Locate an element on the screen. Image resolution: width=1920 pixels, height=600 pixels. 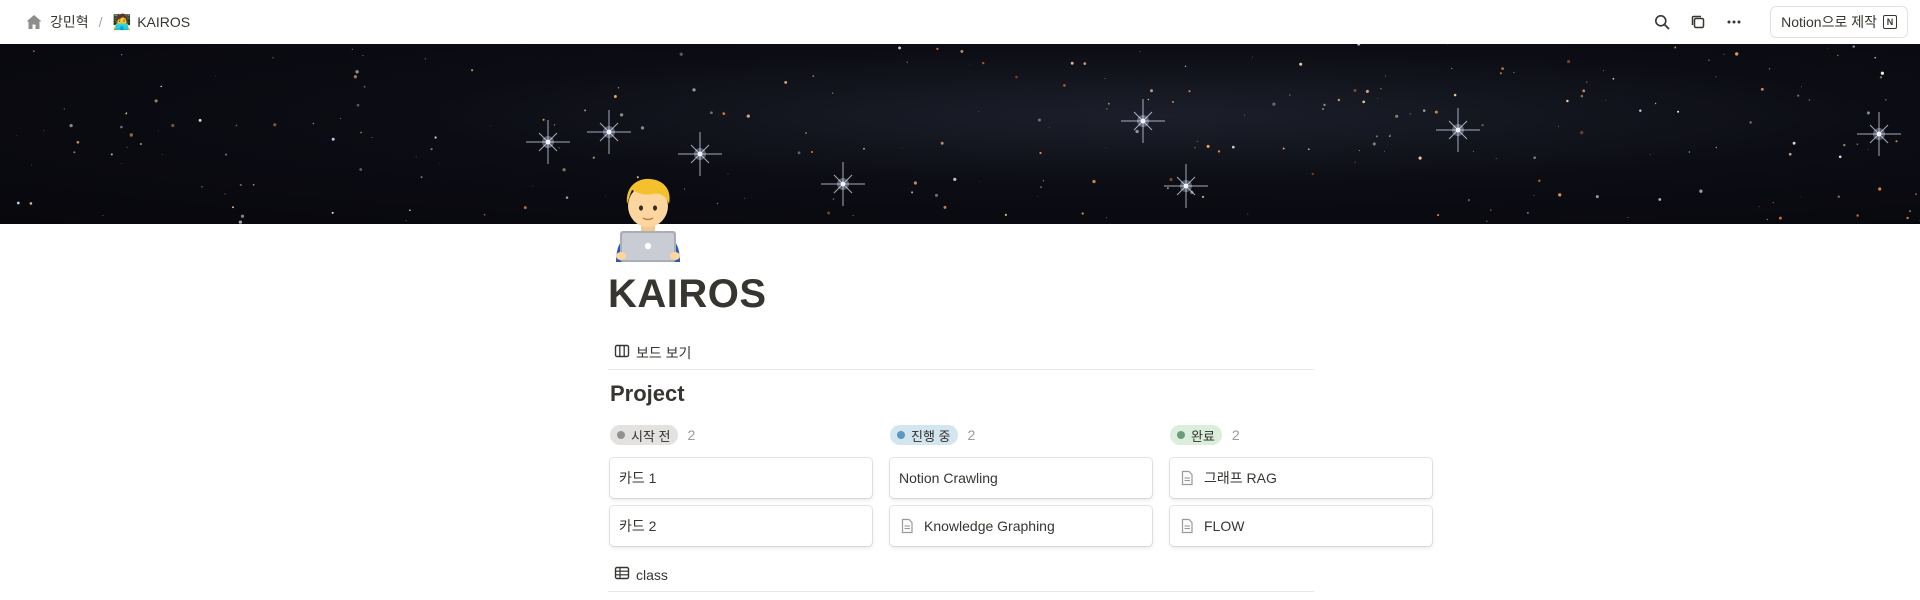
view-tab-table: class is located at coordinates (641, 575).